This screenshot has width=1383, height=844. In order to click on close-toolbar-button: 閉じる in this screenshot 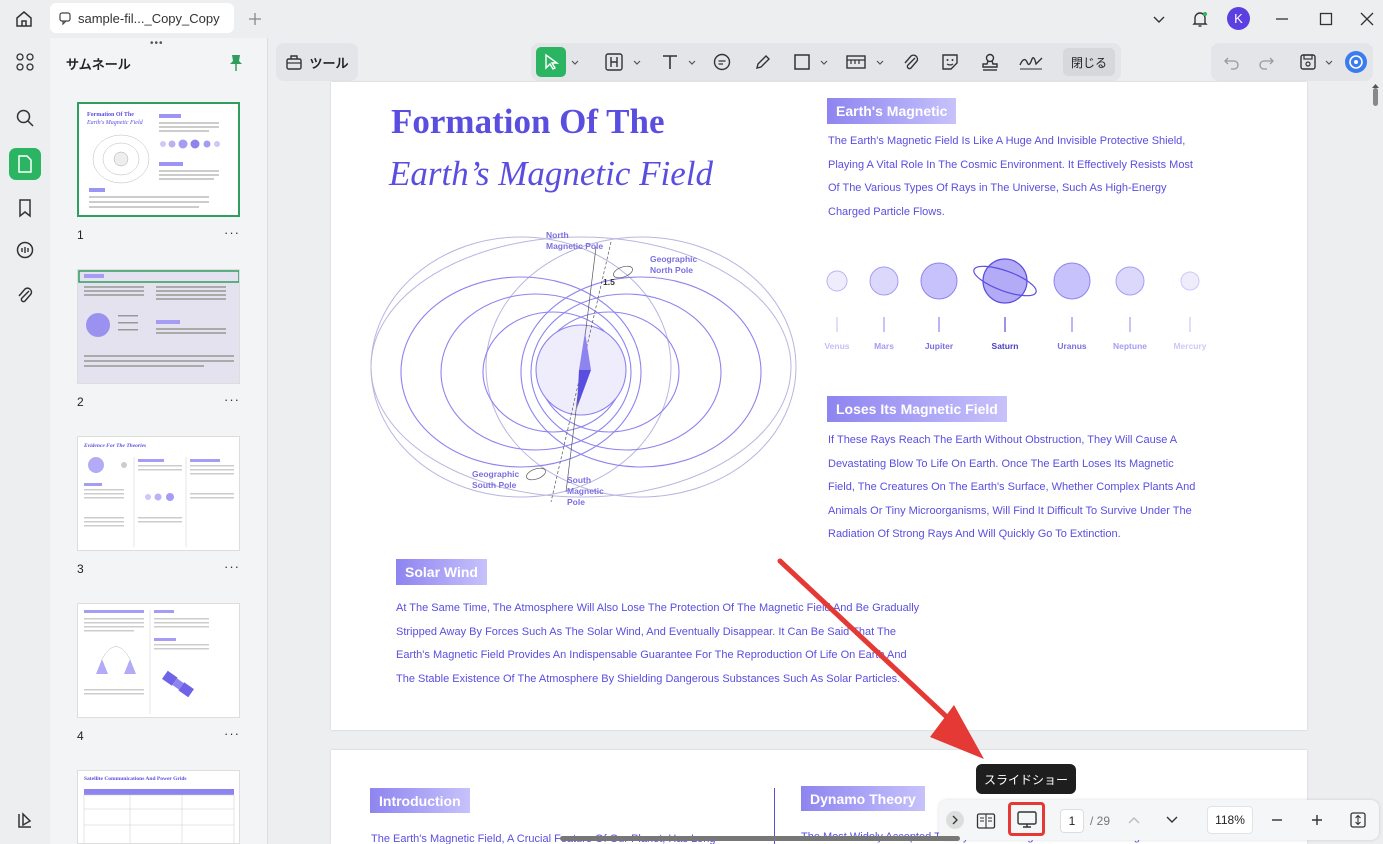, I will do `click(1089, 62)`.